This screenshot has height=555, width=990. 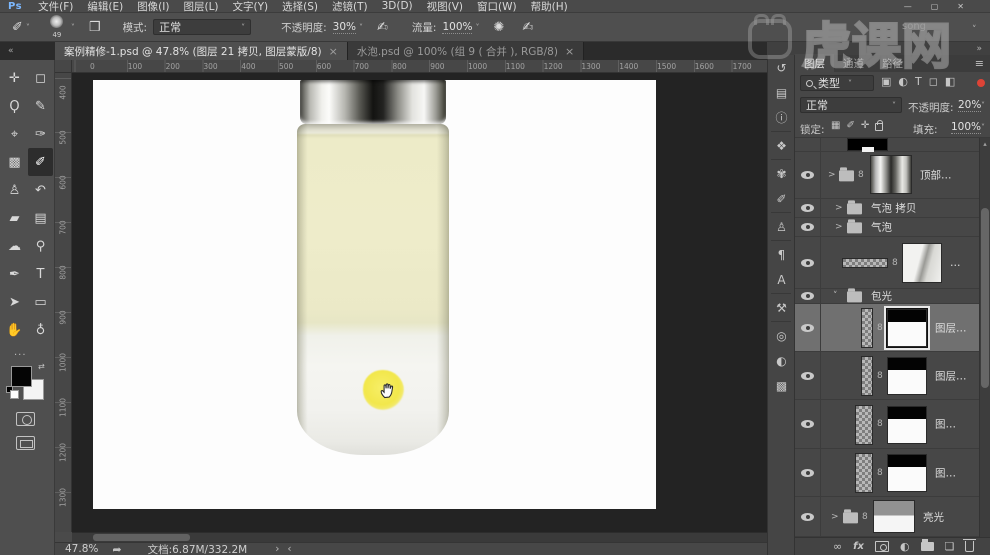 What do you see at coordinates (892, 63) in the screenshot?
I see `tab-paths: 路径` at bounding box center [892, 63].